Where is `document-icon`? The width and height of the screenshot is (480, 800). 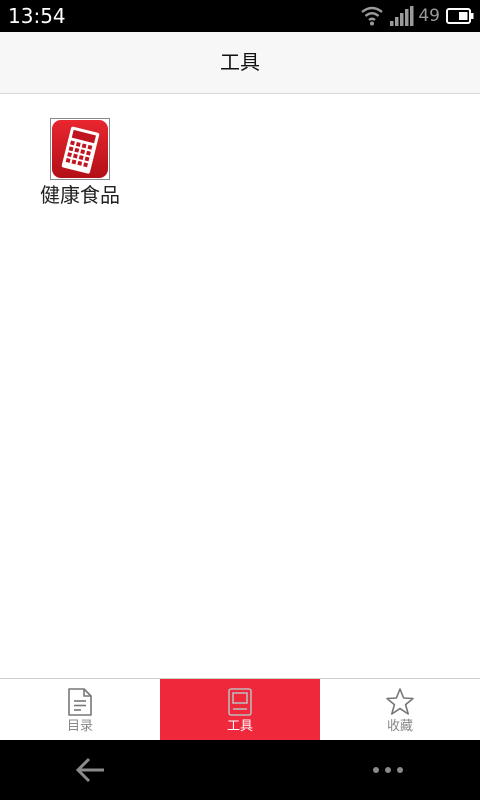
document-icon is located at coordinates (80, 704).